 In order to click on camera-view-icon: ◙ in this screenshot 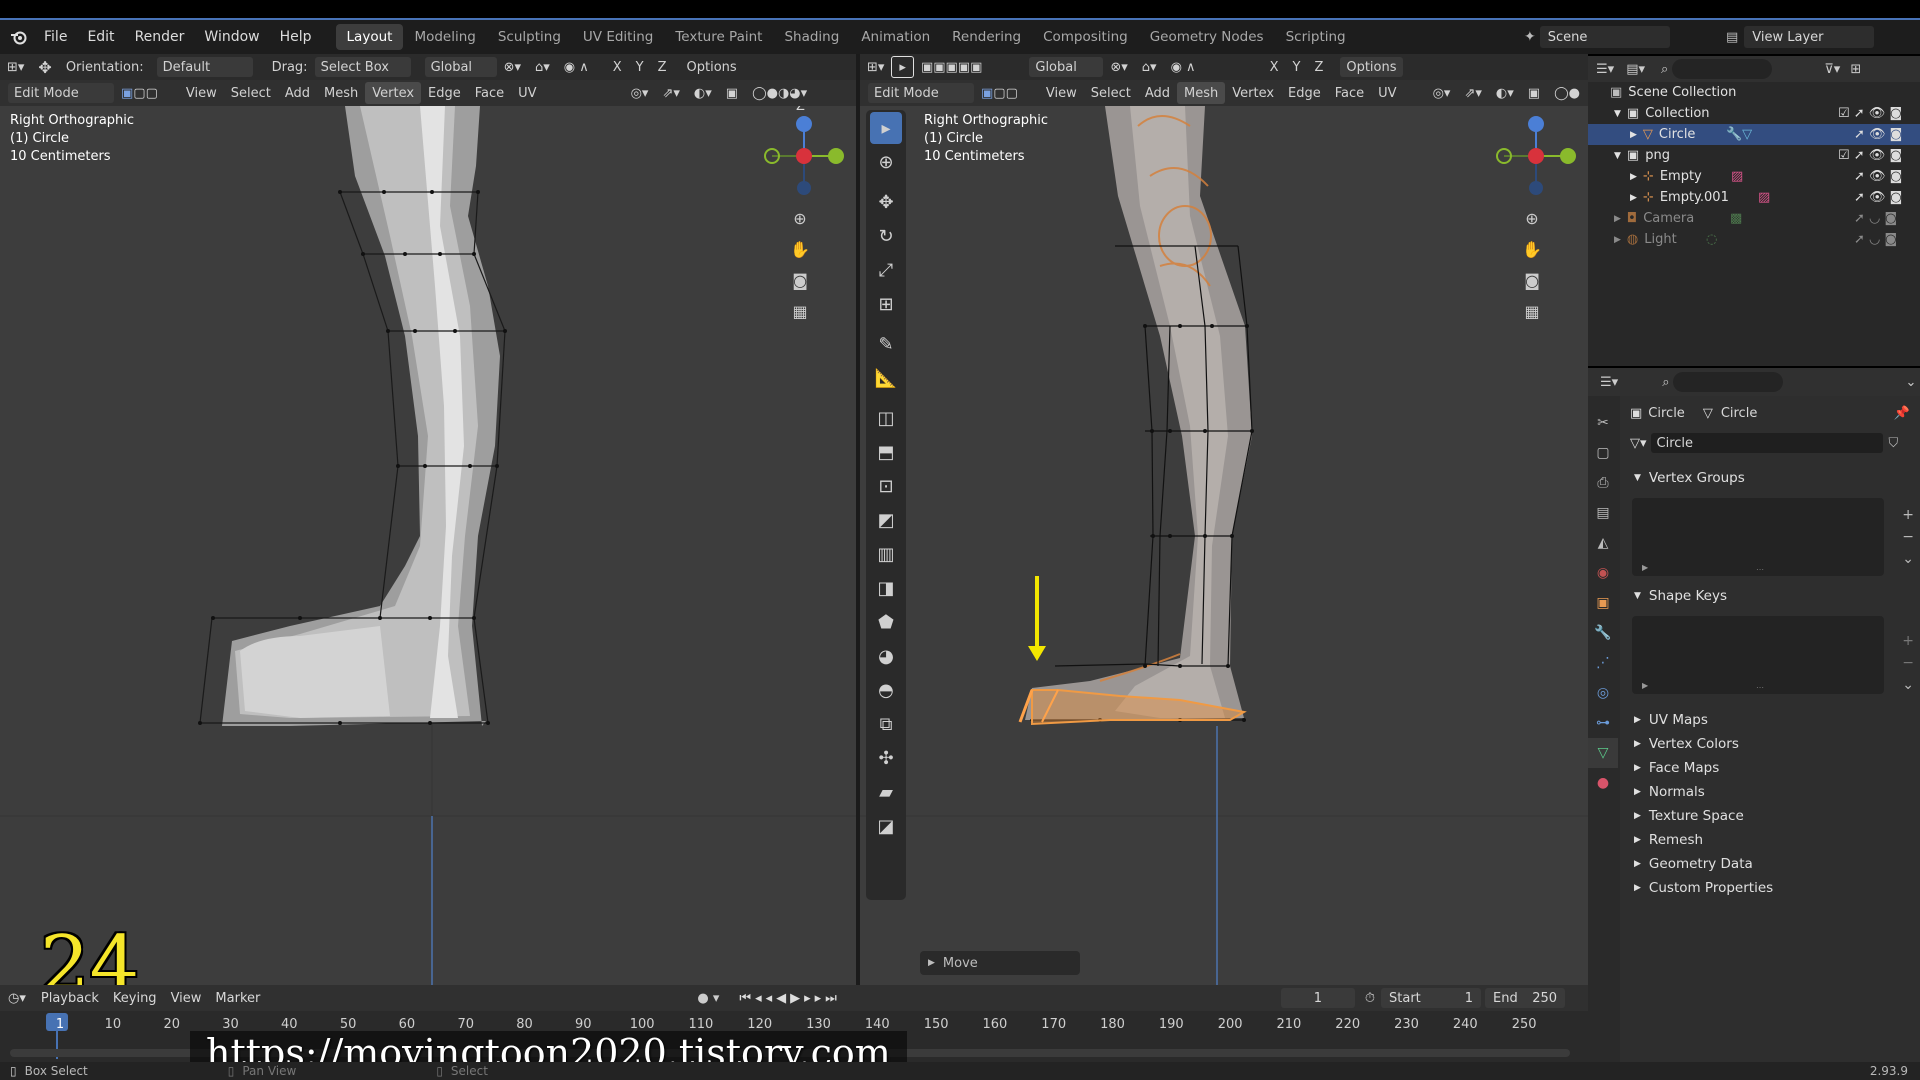, I will do `click(800, 280)`.